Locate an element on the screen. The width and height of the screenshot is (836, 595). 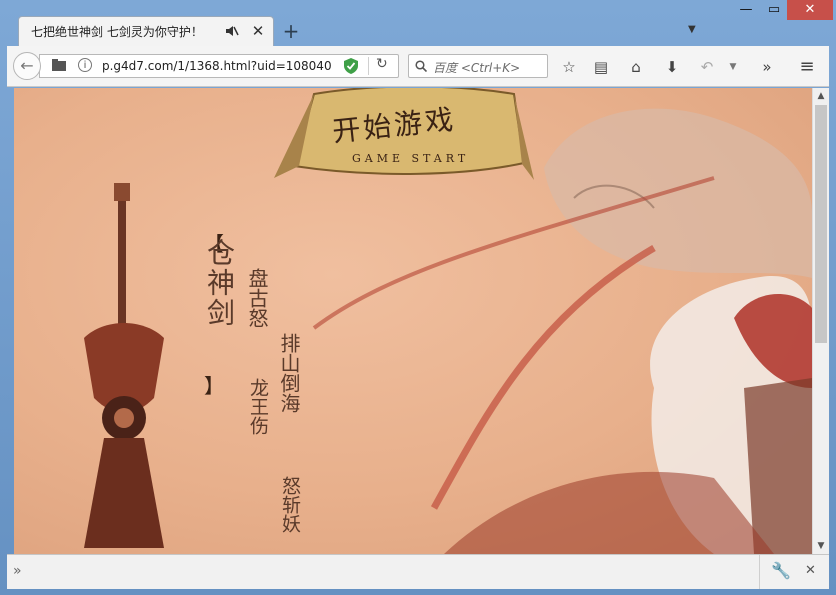
wrench-icon: 🔧 is located at coordinates (781, 570).